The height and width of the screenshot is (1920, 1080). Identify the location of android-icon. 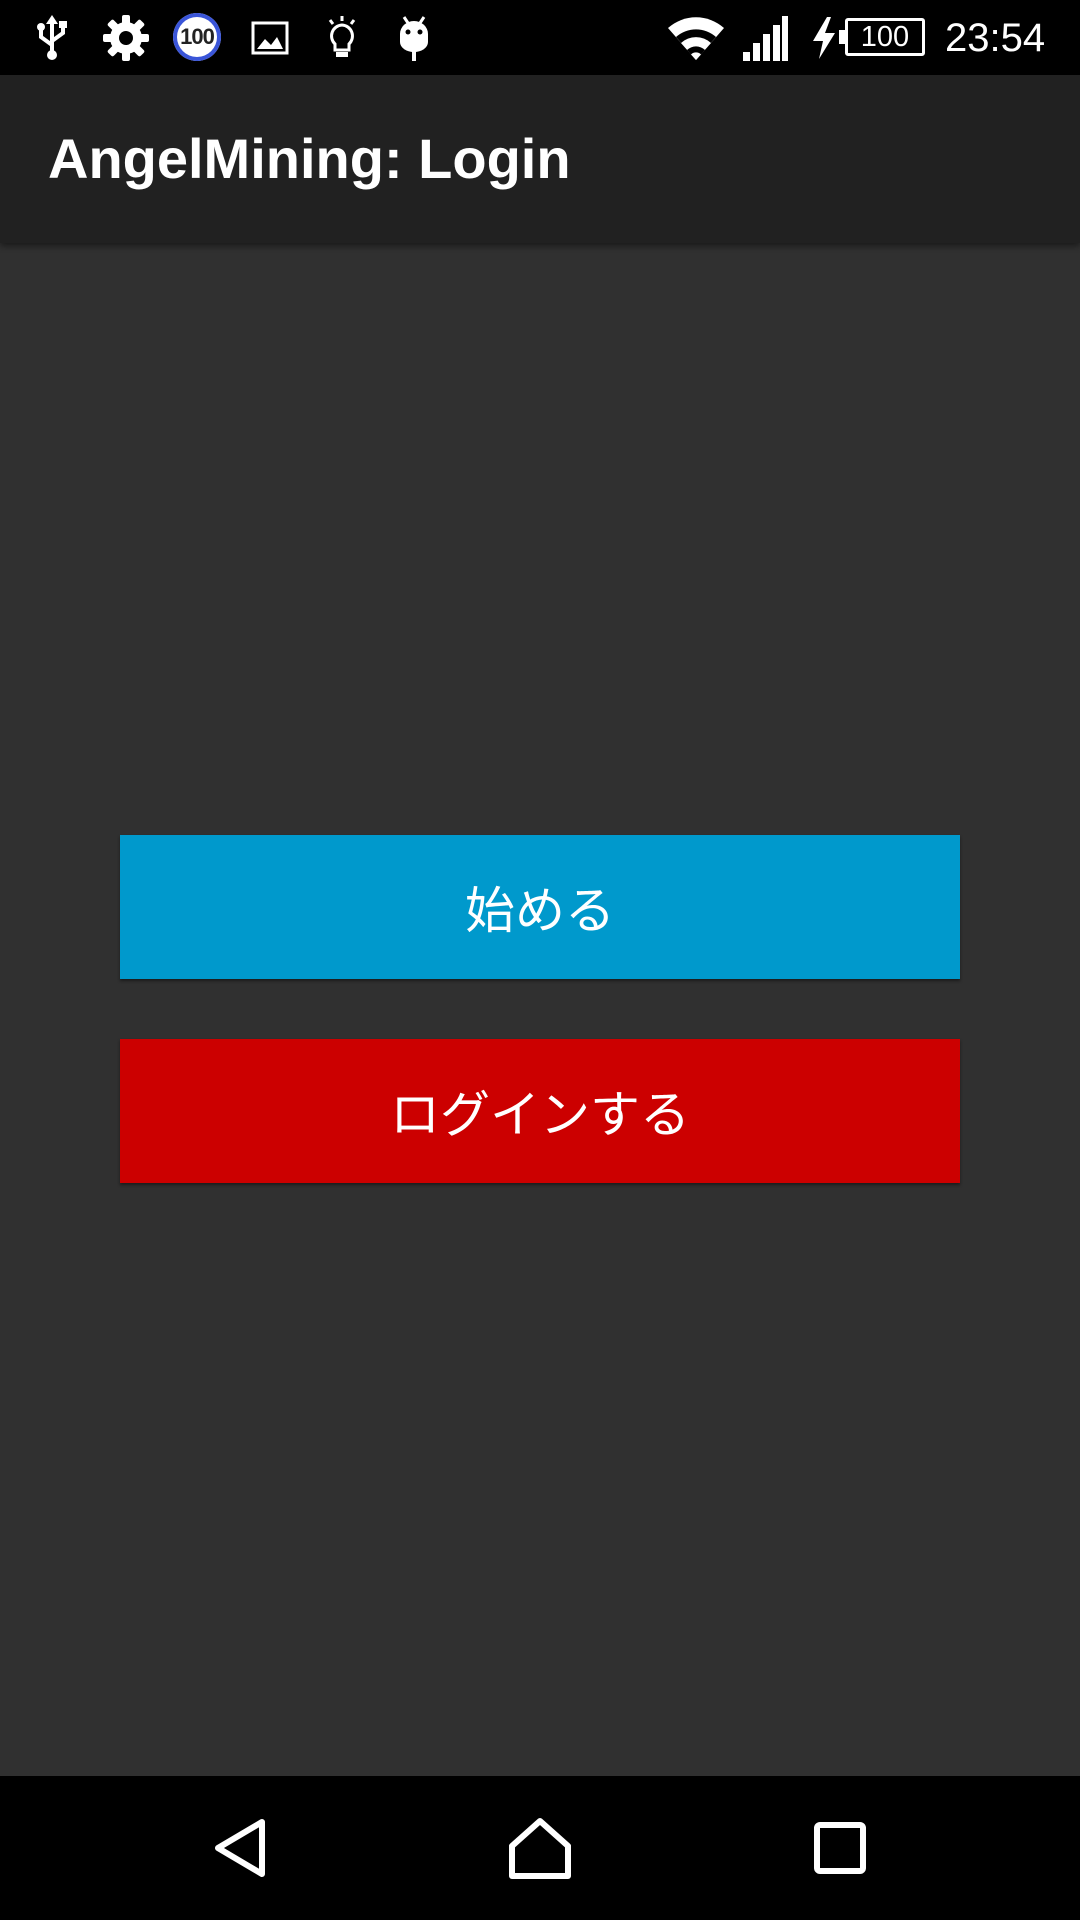
(414, 38).